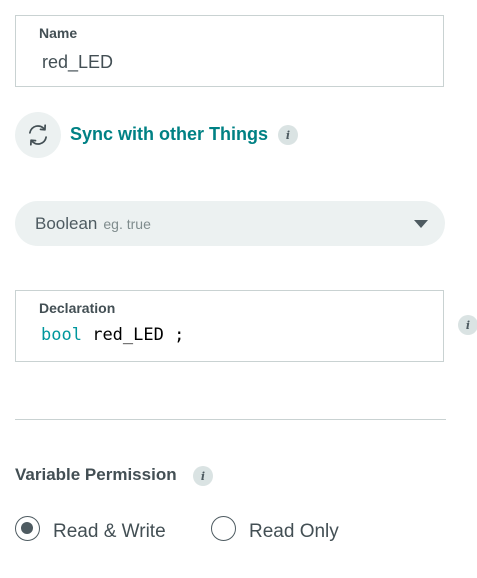  What do you see at coordinates (109, 531) in the screenshot?
I see `radio-read-write-label: Read & Write` at bounding box center [109, 531].